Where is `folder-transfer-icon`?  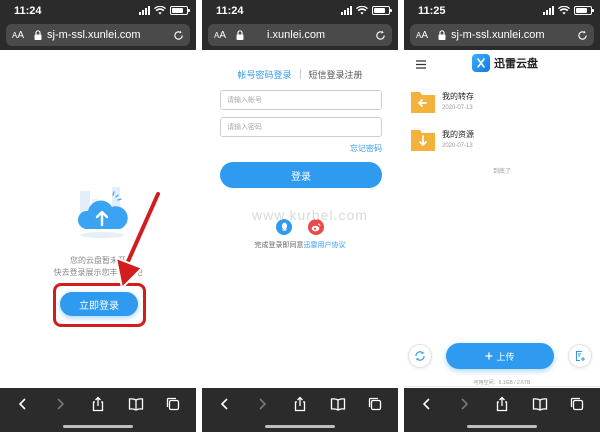
folder-transfer-icon is located at coordinates (423, 102).